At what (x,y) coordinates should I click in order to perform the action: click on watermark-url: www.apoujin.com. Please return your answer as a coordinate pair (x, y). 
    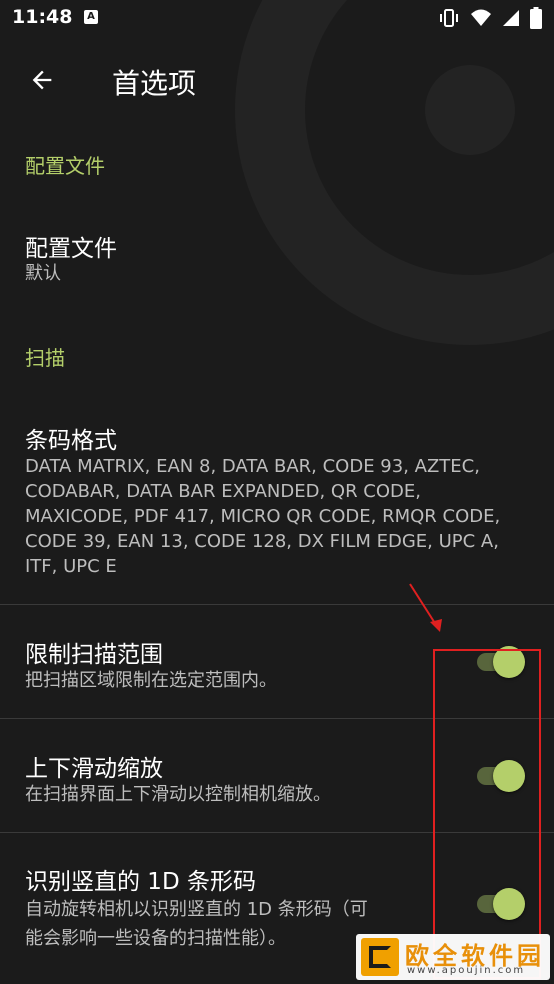
    Looking at the image, I should click on (466, 970).